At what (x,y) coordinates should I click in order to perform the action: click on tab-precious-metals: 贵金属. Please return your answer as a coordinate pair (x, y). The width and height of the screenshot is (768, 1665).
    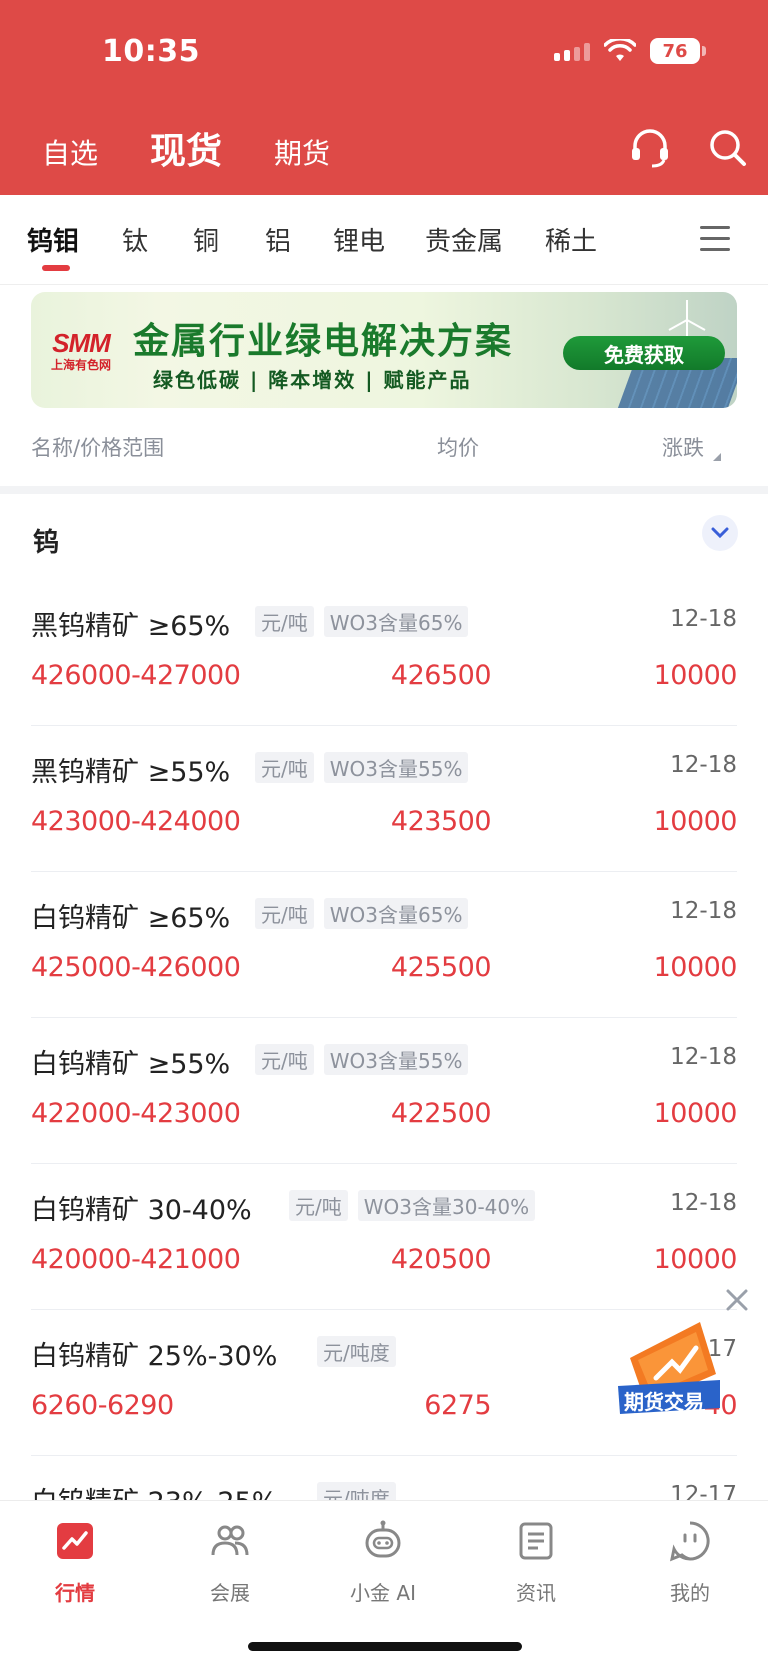
    Looking at the image, I should click on (464, 239).